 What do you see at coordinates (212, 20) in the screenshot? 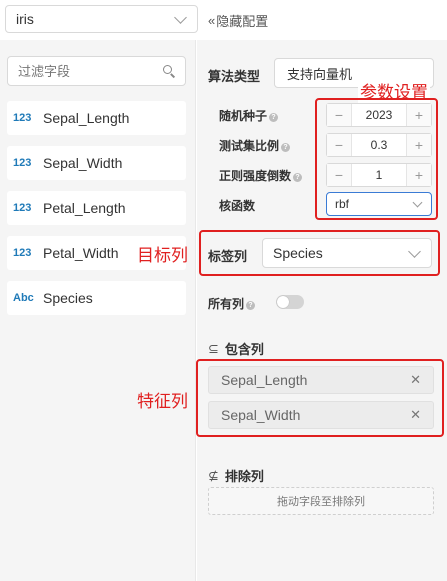
I see `double-chevron-left-icon: «` at bounding box center [212, 20].